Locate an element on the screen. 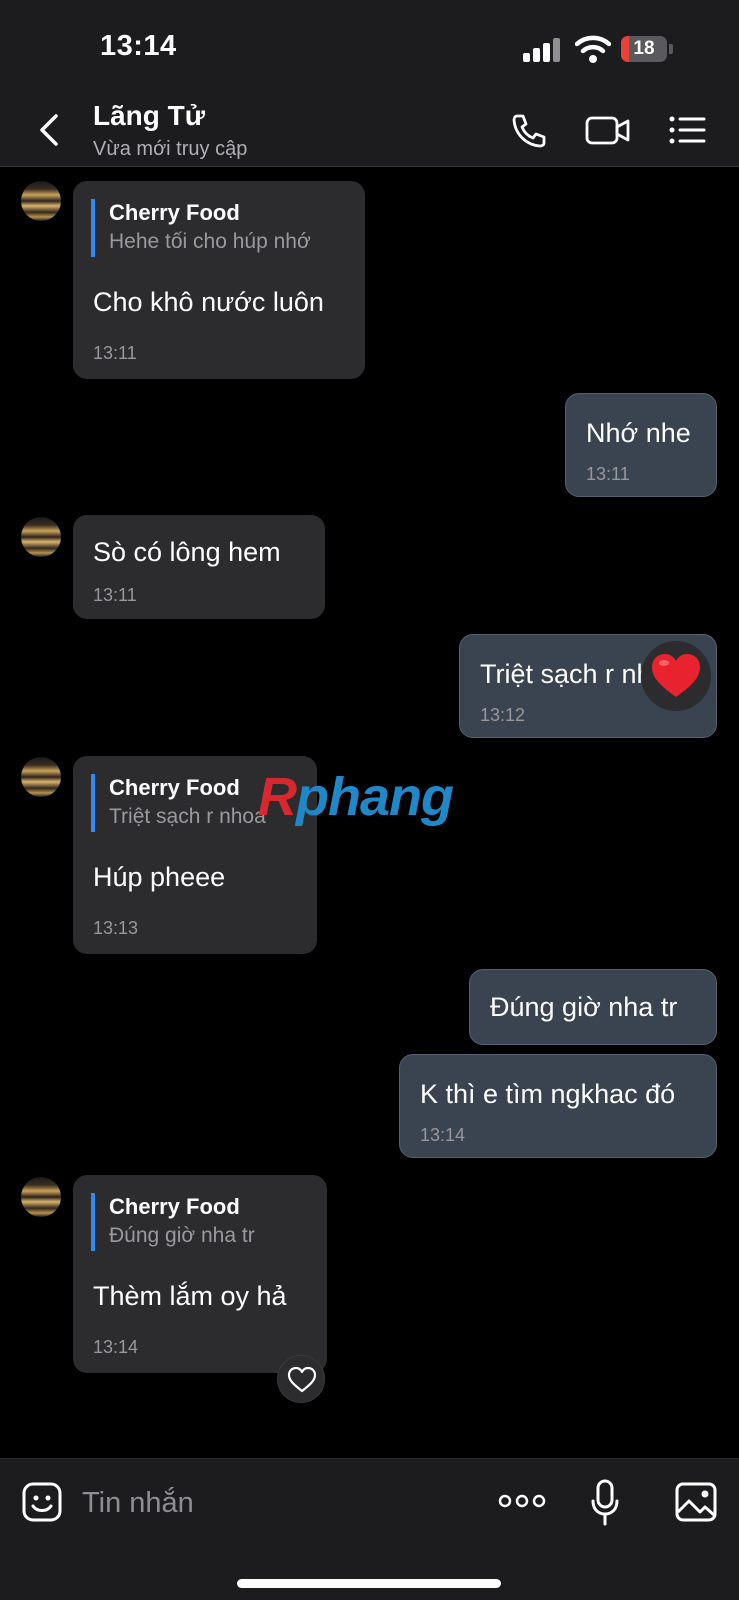 This screenshot has height=1600, width=739. message-text: Thèm lắm oy hả is located at coordinates (190, 1296).